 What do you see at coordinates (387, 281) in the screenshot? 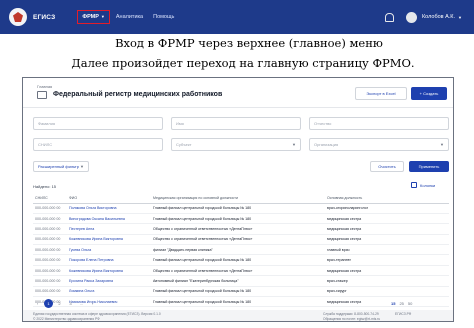
I see `cell-position: врач-стажер` at bounding box center [387, 281].